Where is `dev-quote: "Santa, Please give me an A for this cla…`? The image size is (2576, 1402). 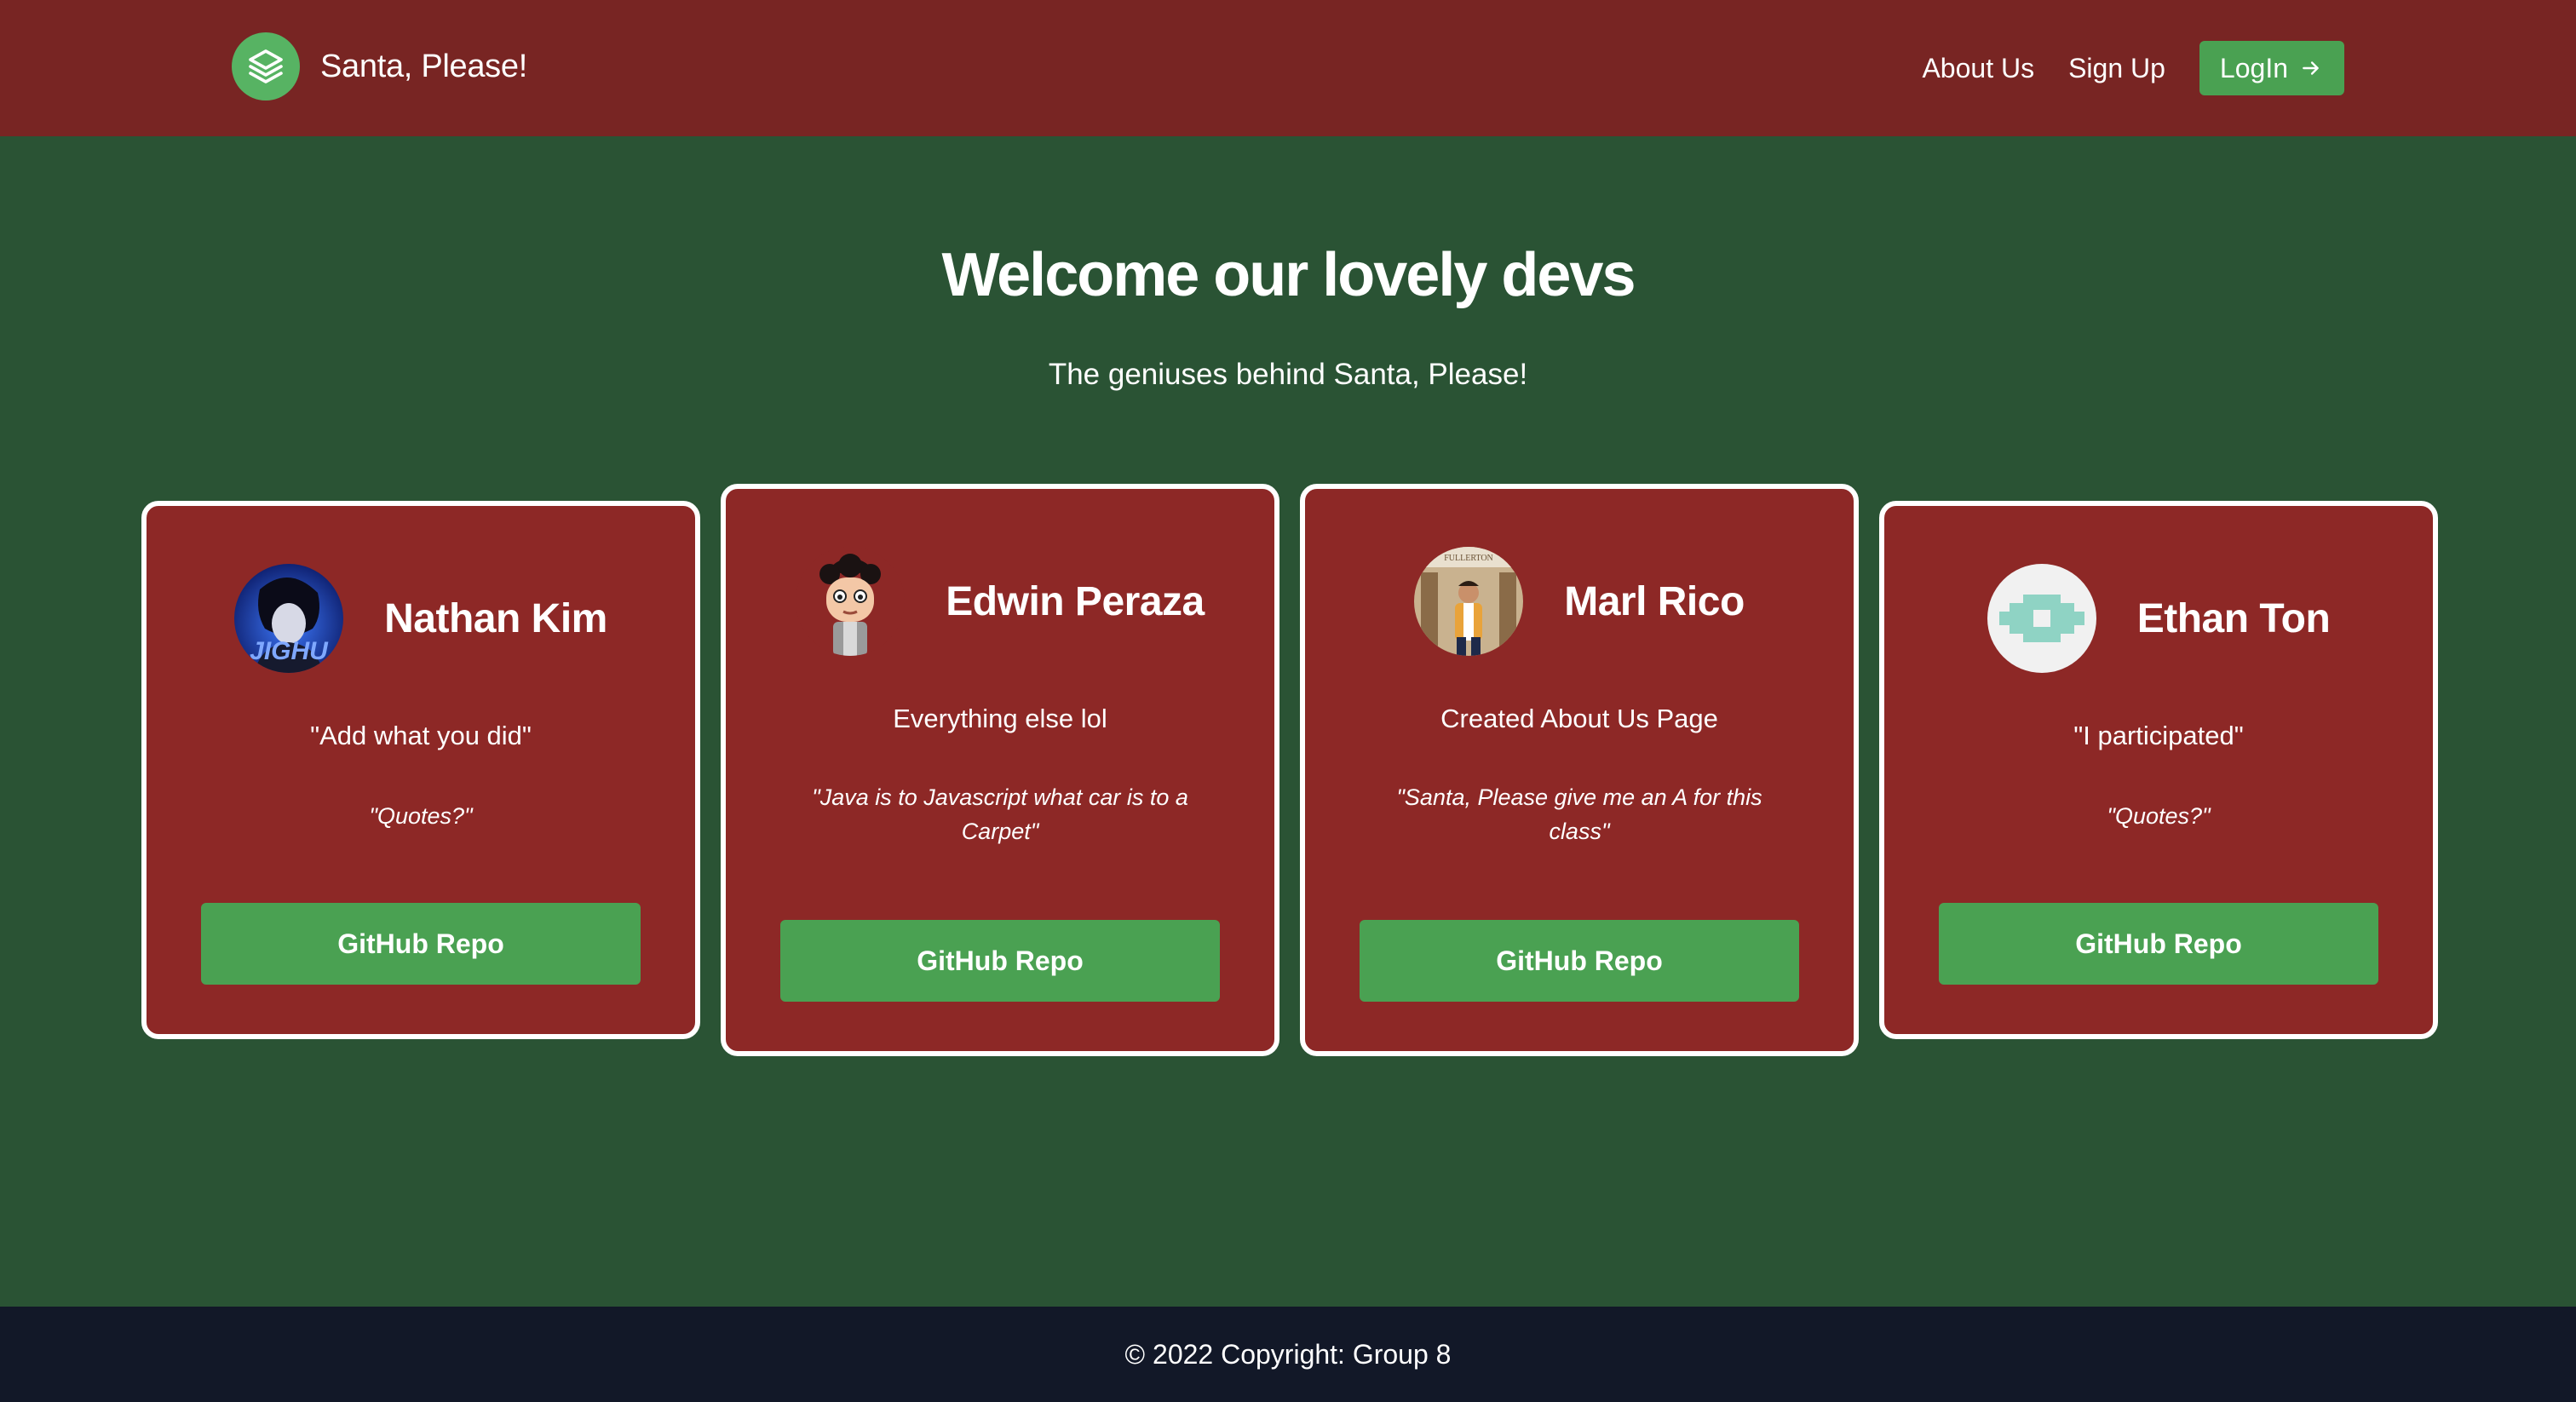 dev-quote: "Santa, Please give me an A for this cla… is located at coordinates (1579, 814).